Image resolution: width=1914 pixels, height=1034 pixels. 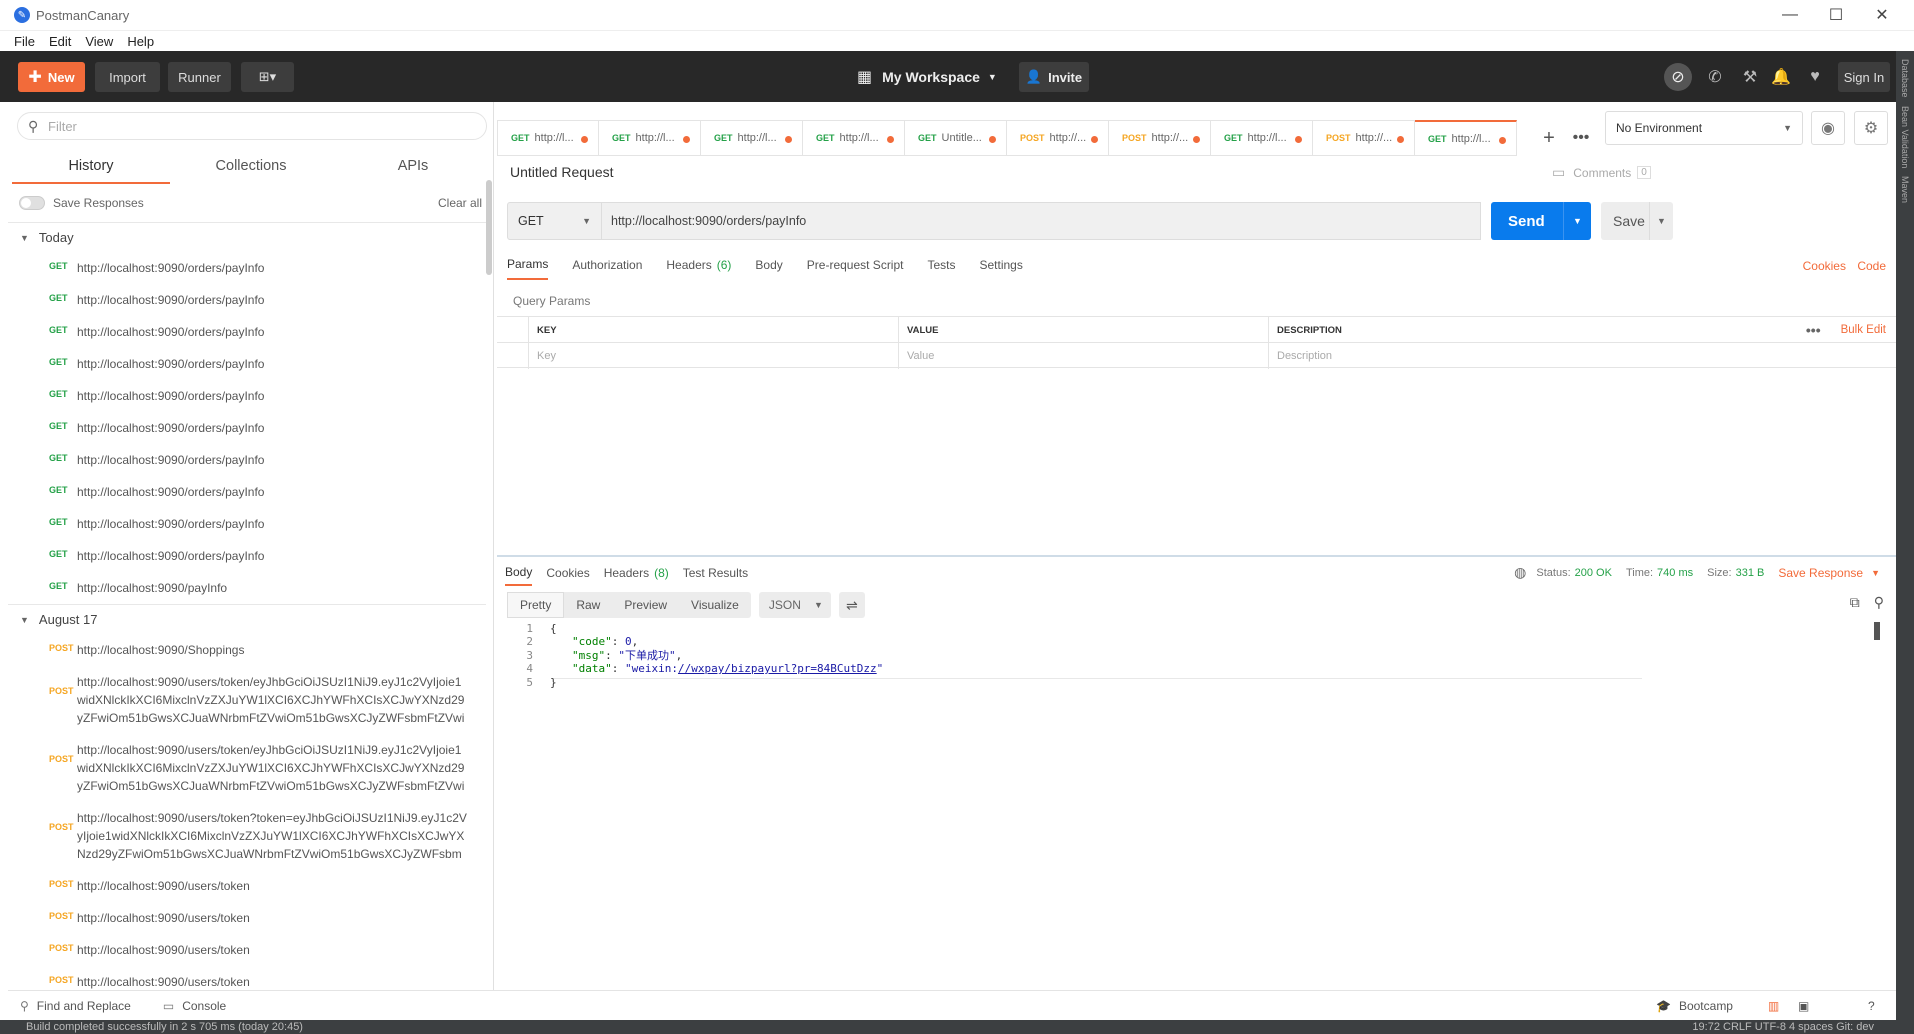 What do you see at coordinates (1054, 77) in the screenshot?
I see `invite-button: 👤 Invite` at bounding box center [1054, 77].